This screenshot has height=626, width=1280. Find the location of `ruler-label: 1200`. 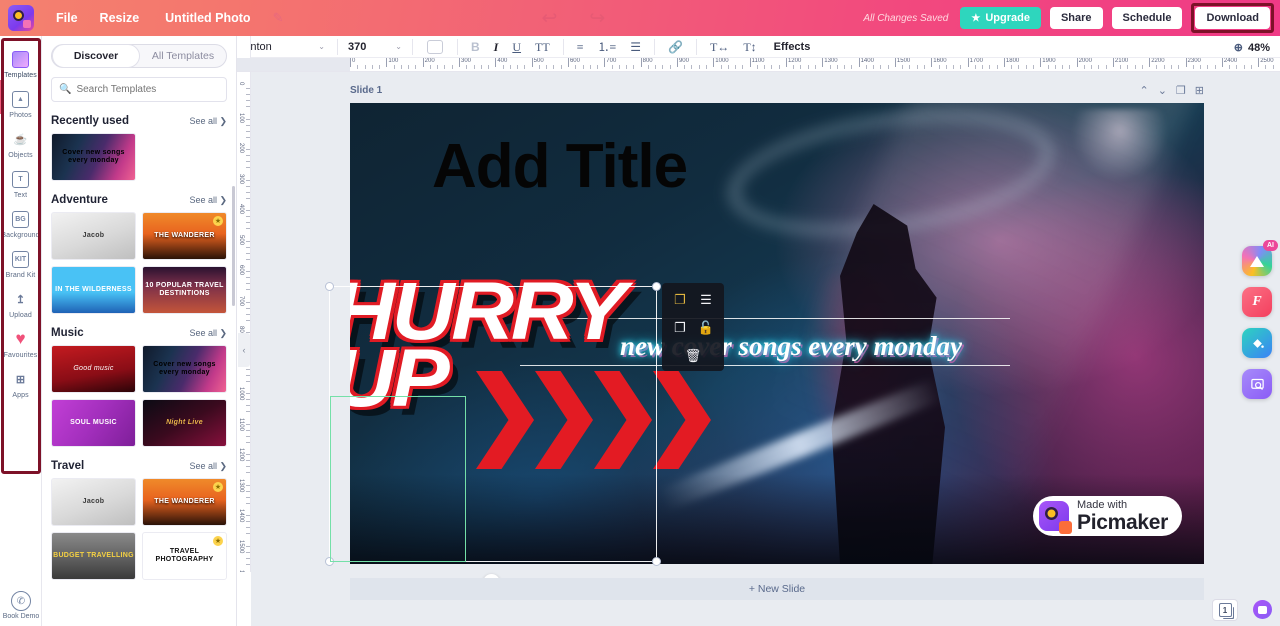

ruler-label: 1200 is located at coordinates (794, 61).